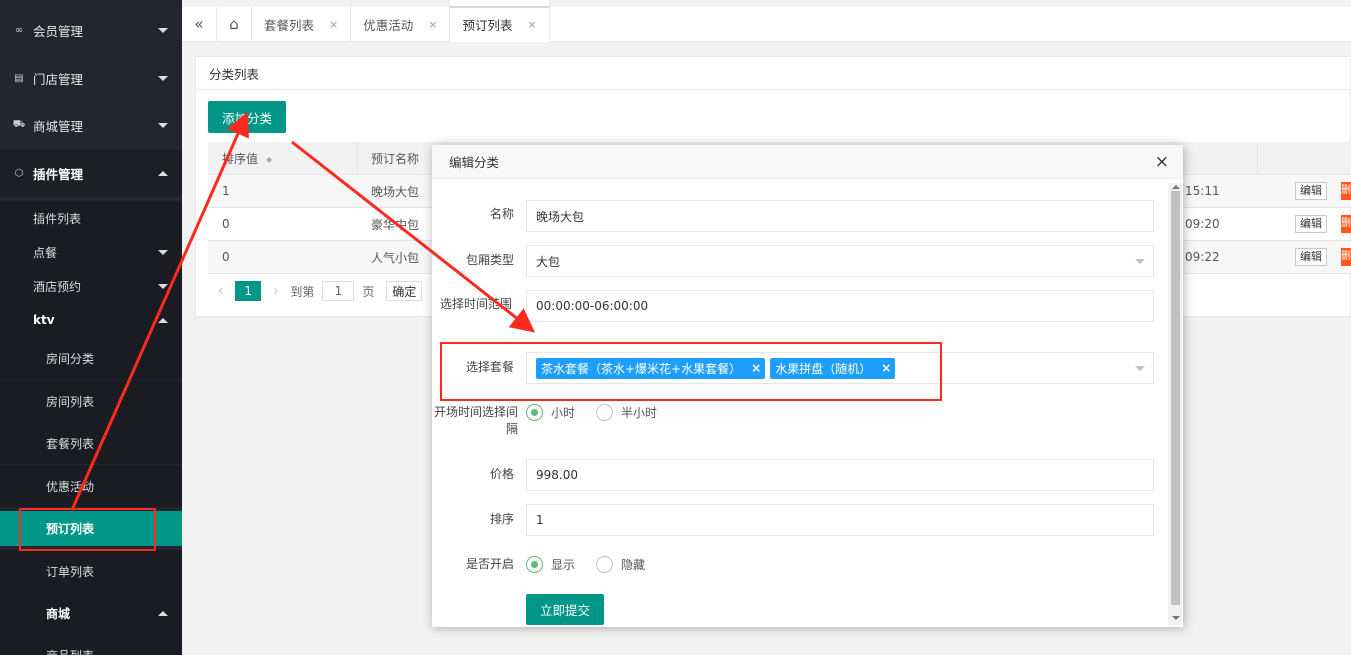  I want to click on tab-promotions: 优惠活动 ×, so click(401, 21).